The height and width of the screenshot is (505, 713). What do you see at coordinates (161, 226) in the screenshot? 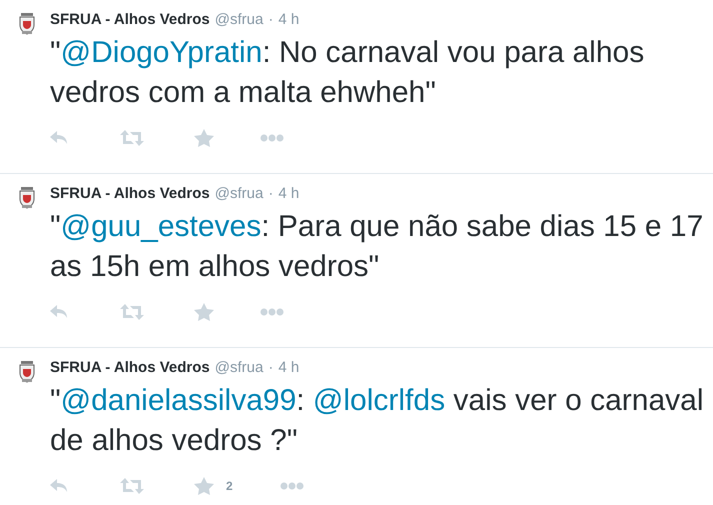
I see `mention-link: @guu_esteves` at bounding box center [161, 226].